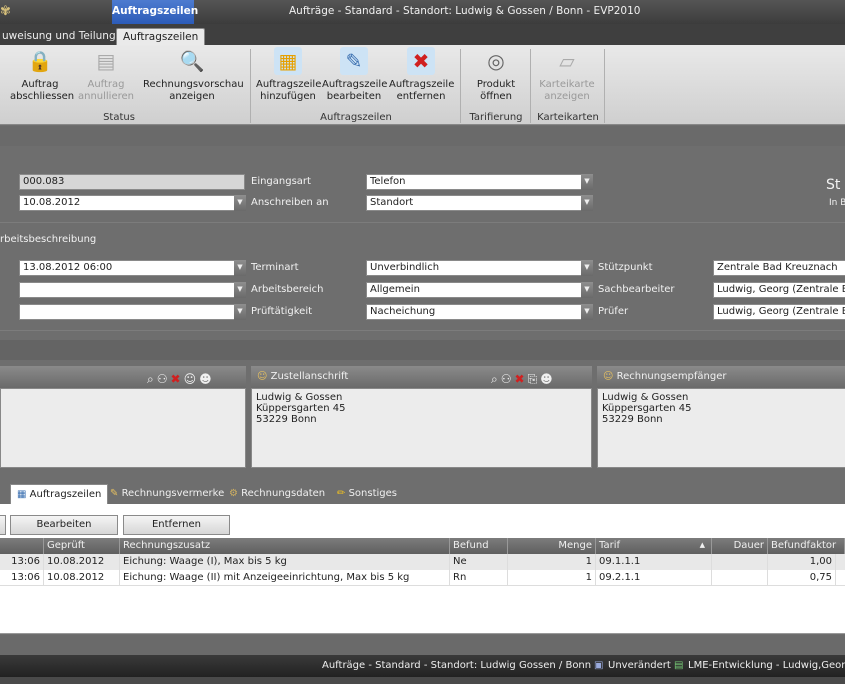  What do you see at coordinates (106, 75) in the screenshot?
I see `auftrag-annullieren-button: ▤ Auftrag annullieren` at bounding box center [106, 75].